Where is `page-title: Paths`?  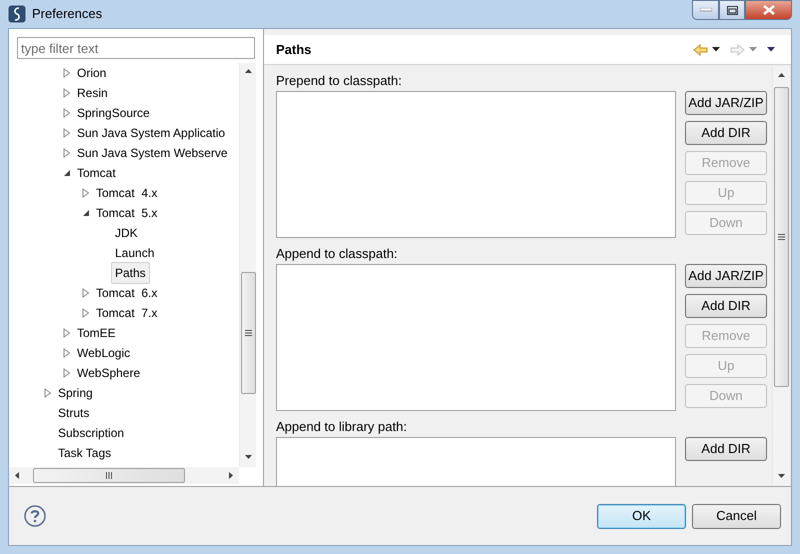
page-title: Paths is located at coordinates (294, 49).